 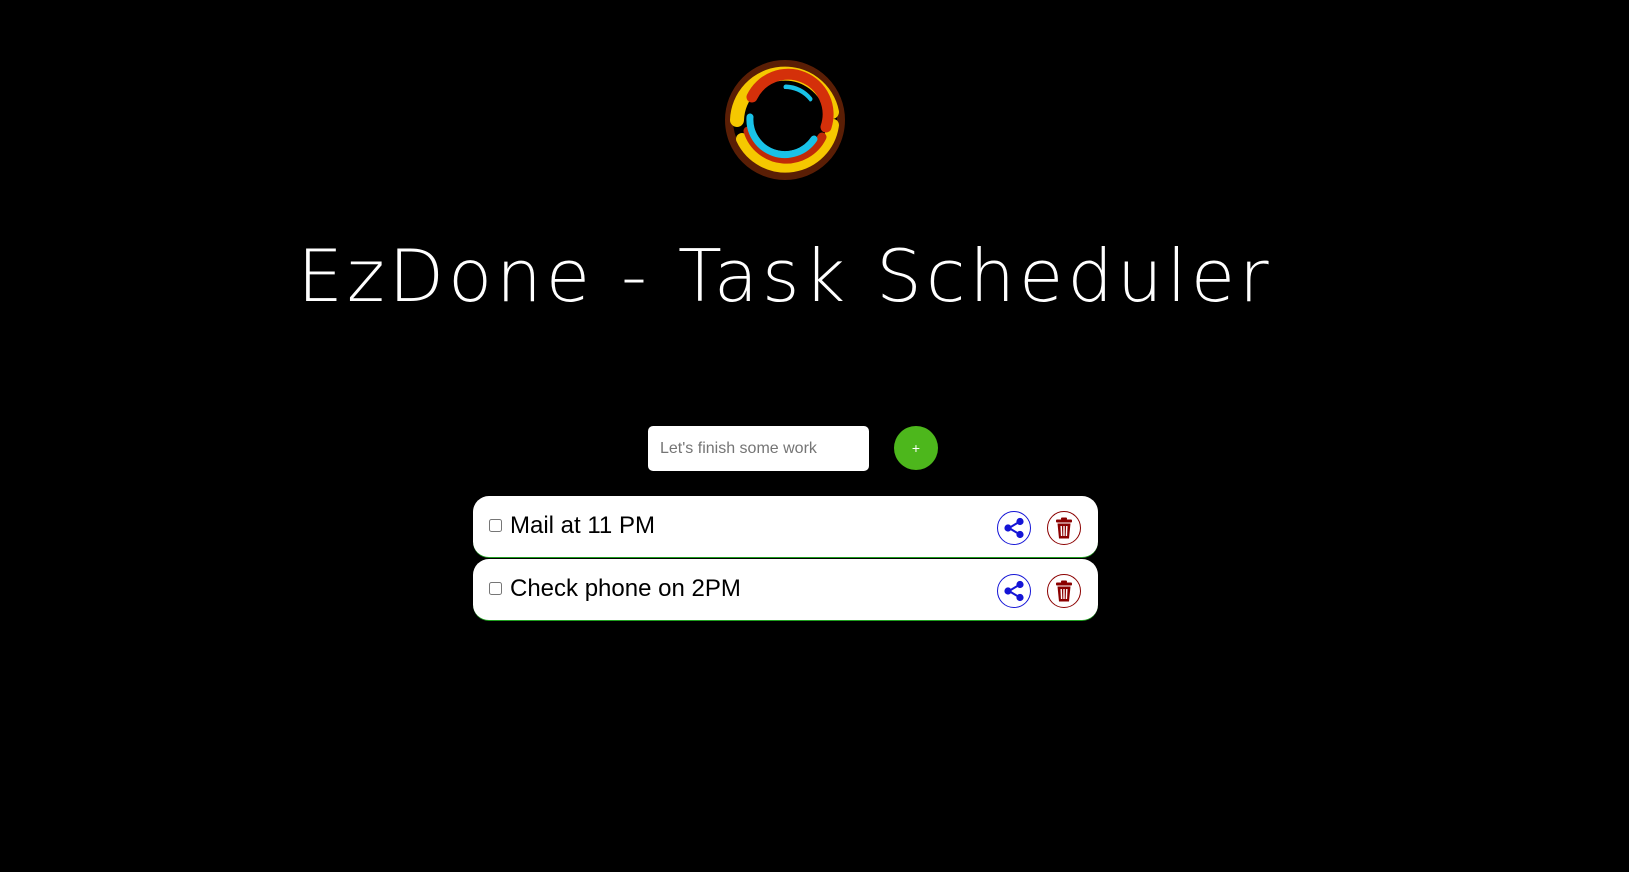 I want to click on task-list: Mail at 11 PM Check phone on 2PM, so click(x=785, y=559).